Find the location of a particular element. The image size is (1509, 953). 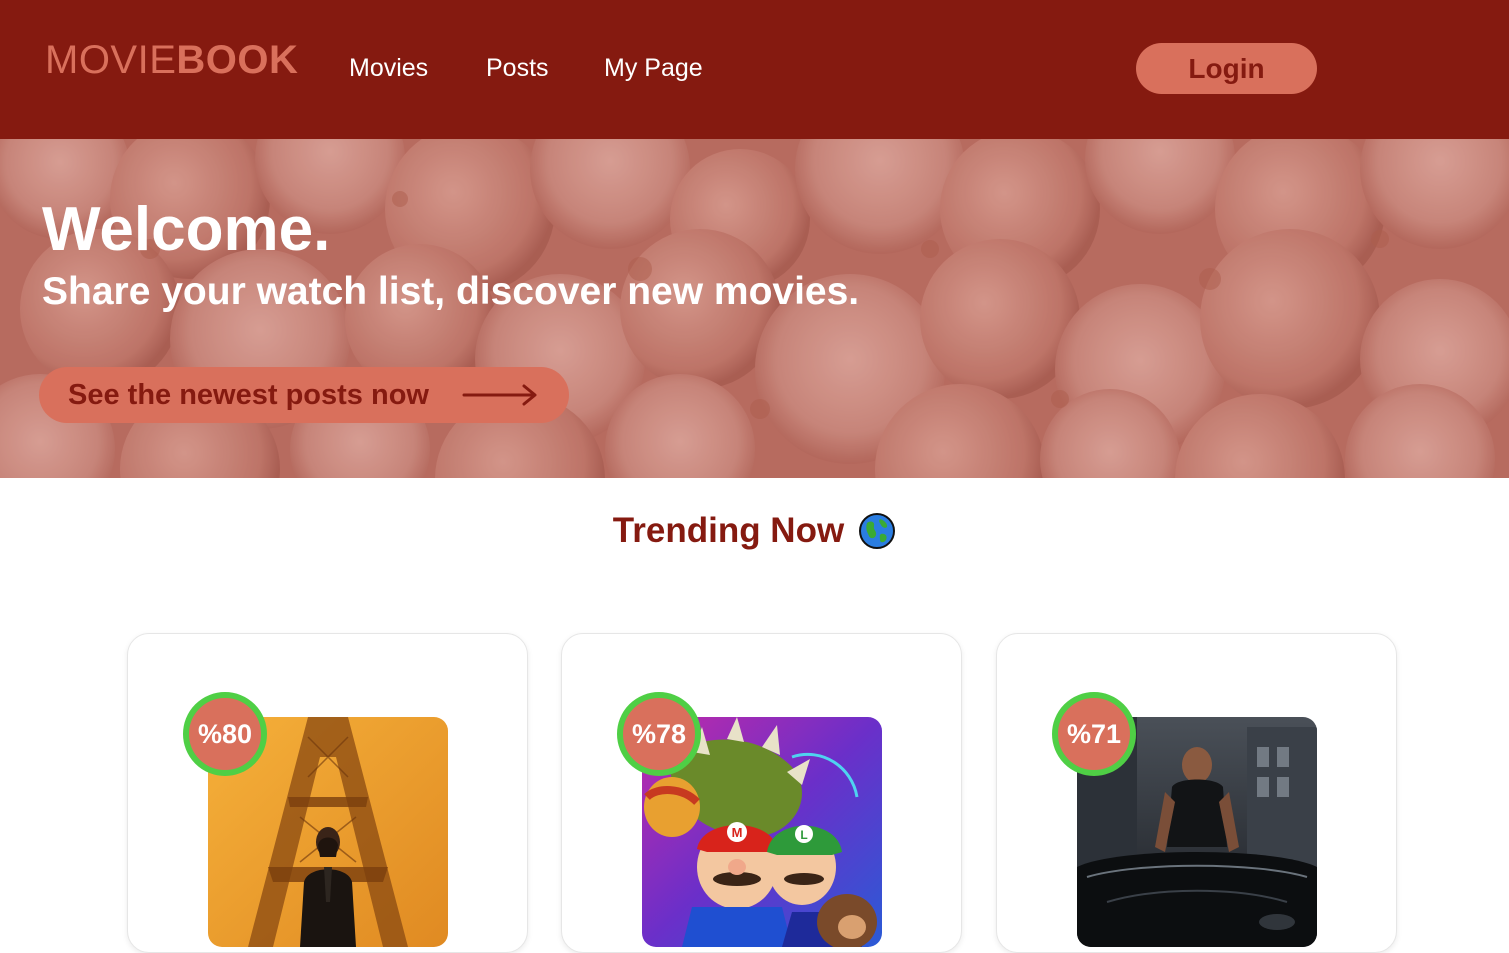

arrow-right-icon is located at coordinates (499, 395).